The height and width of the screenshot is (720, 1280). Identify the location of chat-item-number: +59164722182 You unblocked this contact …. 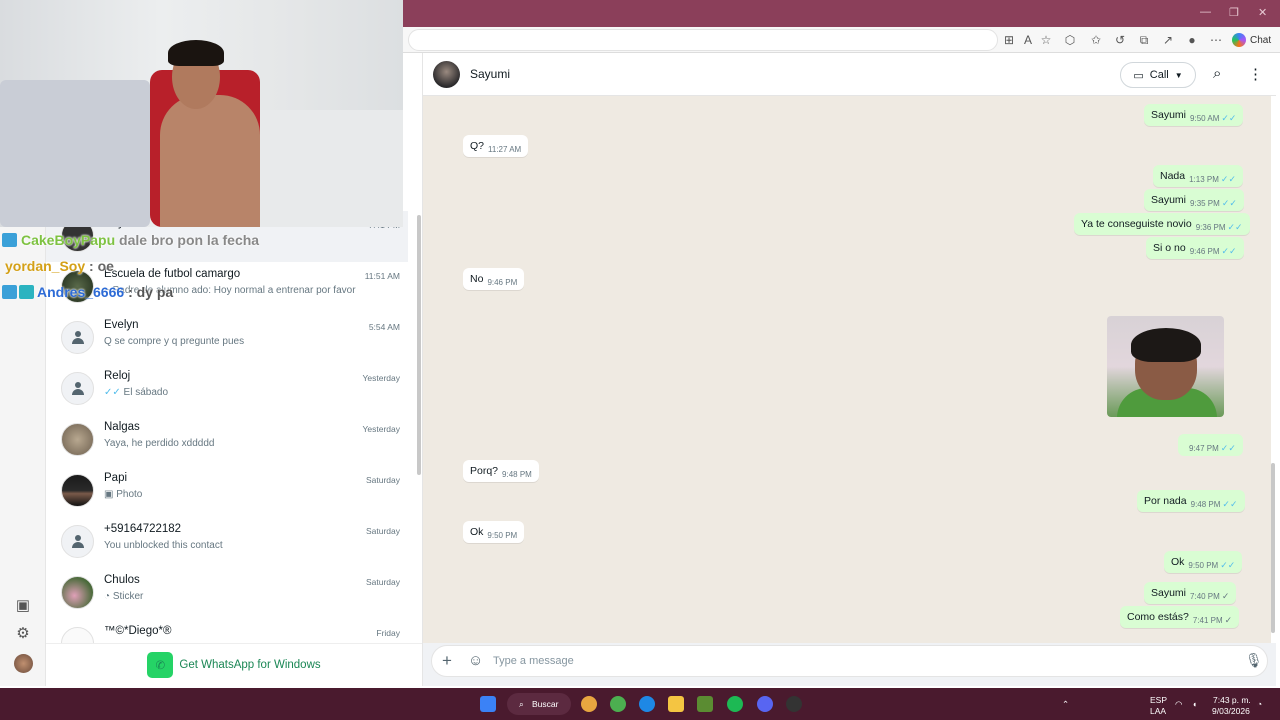
(227, 542).